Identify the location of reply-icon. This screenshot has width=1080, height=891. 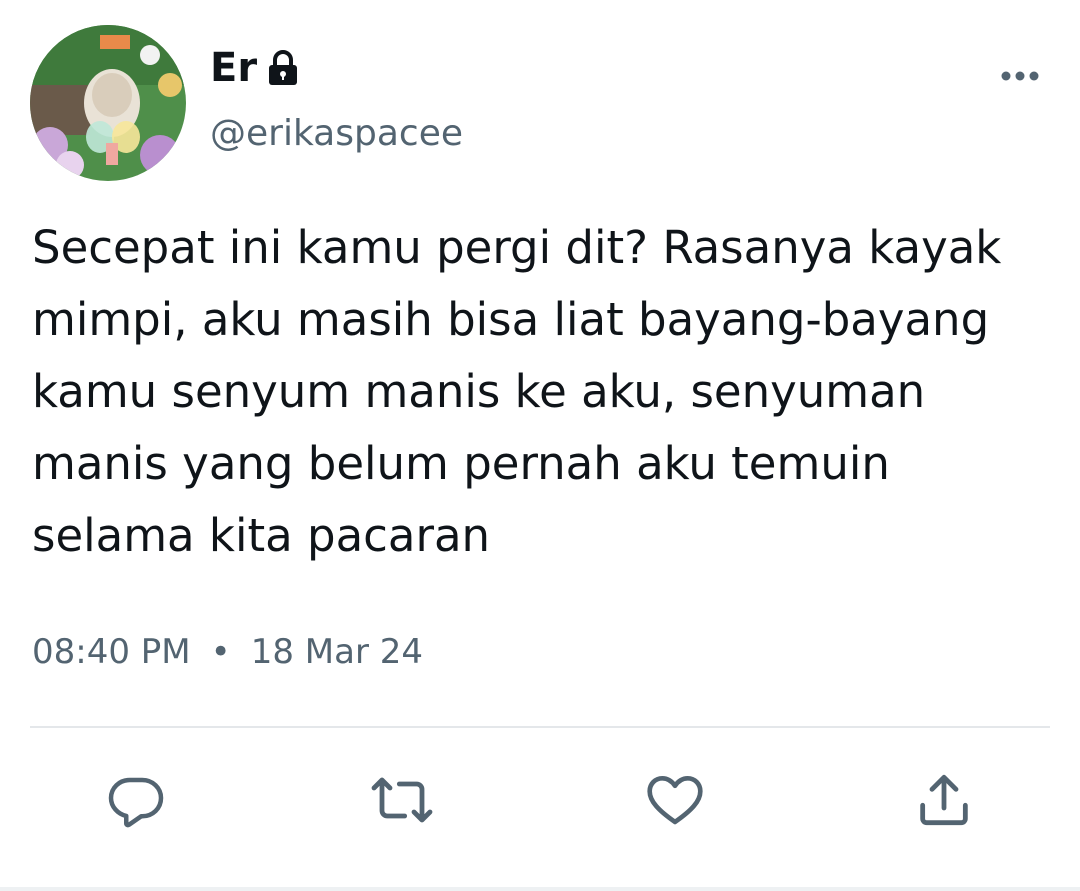
(136, 802).